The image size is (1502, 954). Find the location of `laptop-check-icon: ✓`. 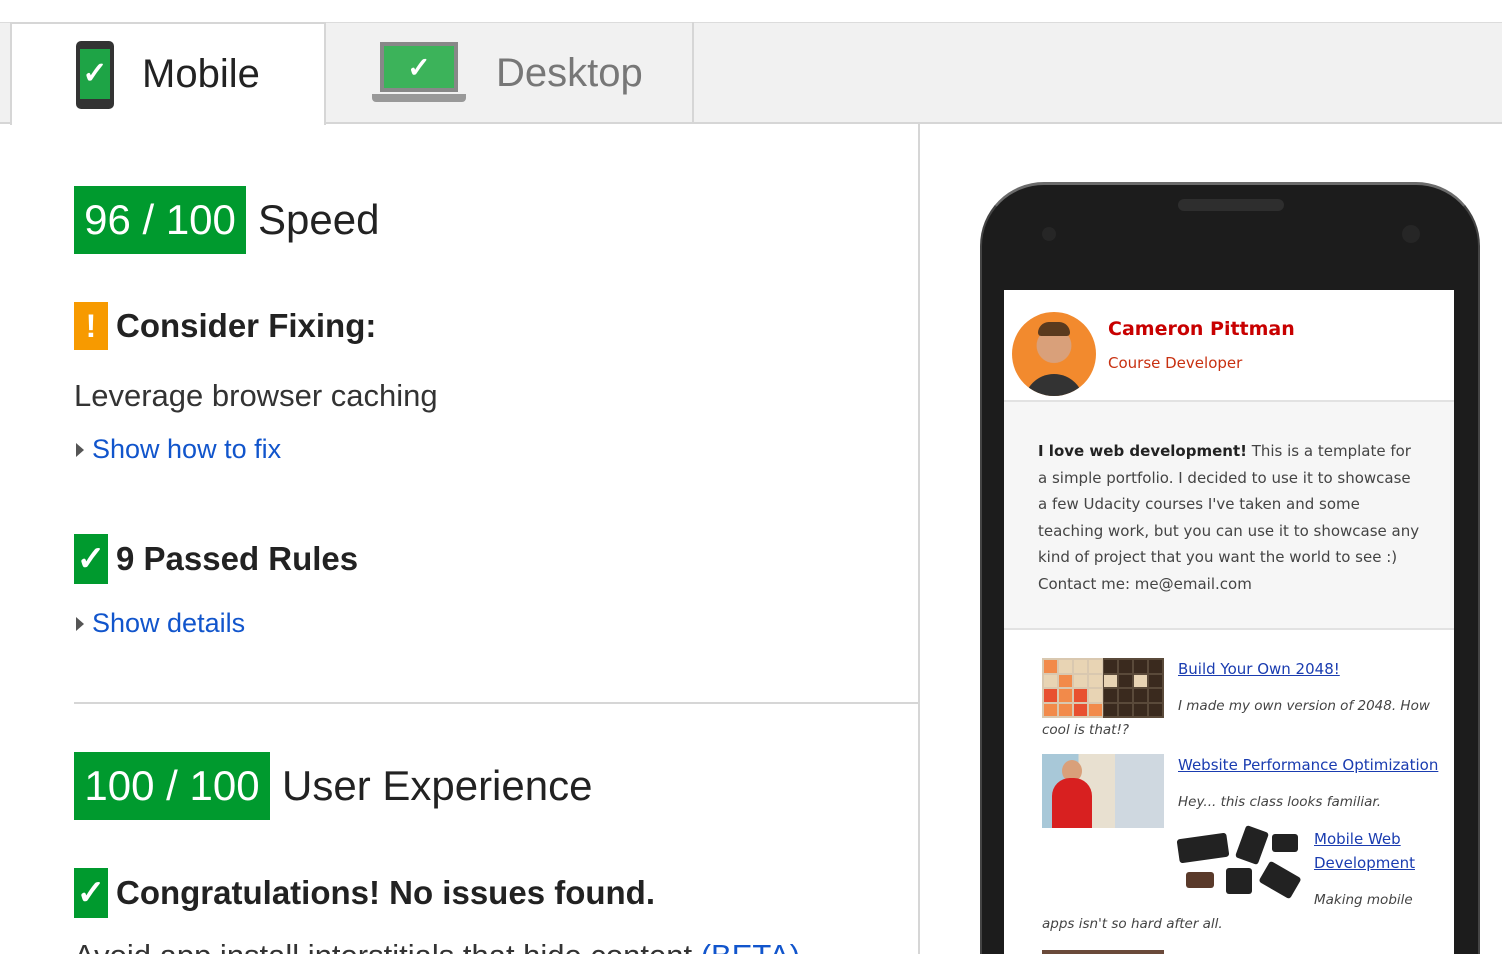

laptop-check-icon: ✓ is located at coordinates (419, 73).